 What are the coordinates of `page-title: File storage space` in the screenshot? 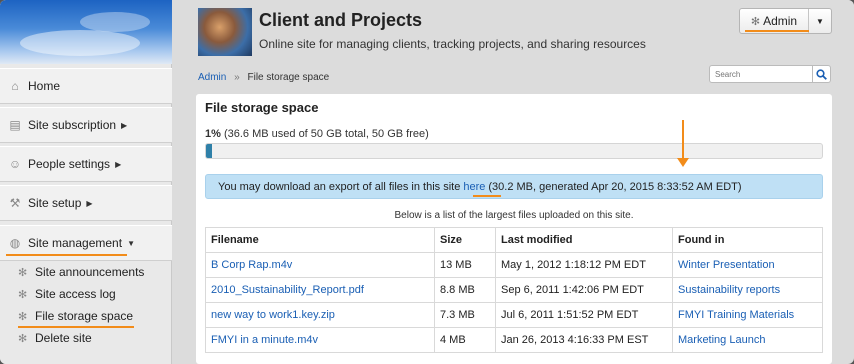 It's located at (262, 107).